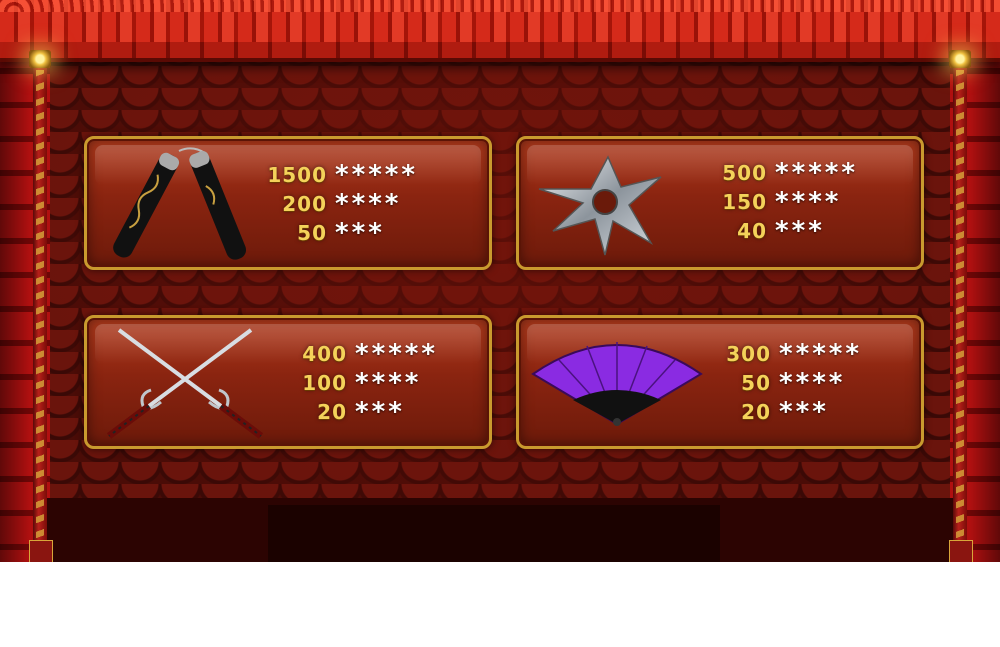 This screenshot has height=647, width=1000. What do you see at coordinates (332, 232) in the screenshot?
I see `payout-row: 50 ***` at bounding box center [332, 232].